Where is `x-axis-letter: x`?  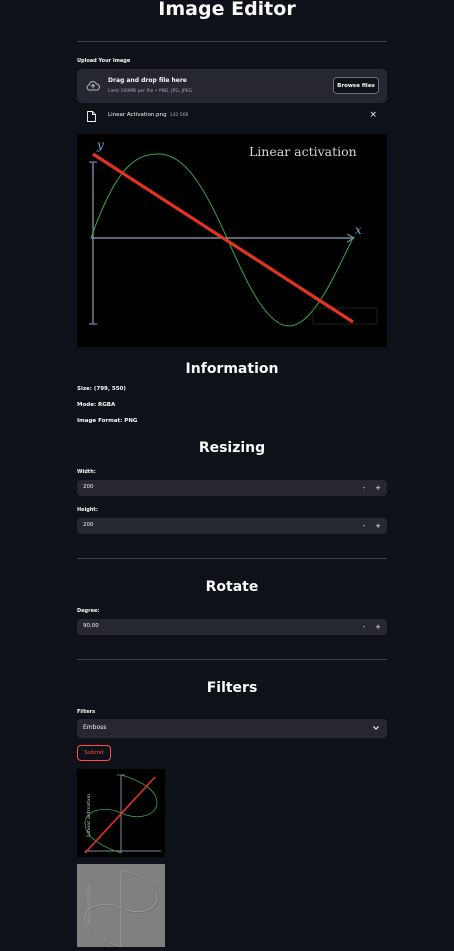
x-axis-letter: x is located at coordinates (358, 230).